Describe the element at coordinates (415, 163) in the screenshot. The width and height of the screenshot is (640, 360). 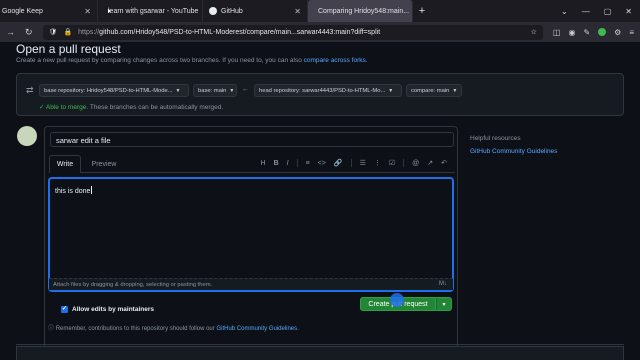
I see `mention-icon: @` at that location.